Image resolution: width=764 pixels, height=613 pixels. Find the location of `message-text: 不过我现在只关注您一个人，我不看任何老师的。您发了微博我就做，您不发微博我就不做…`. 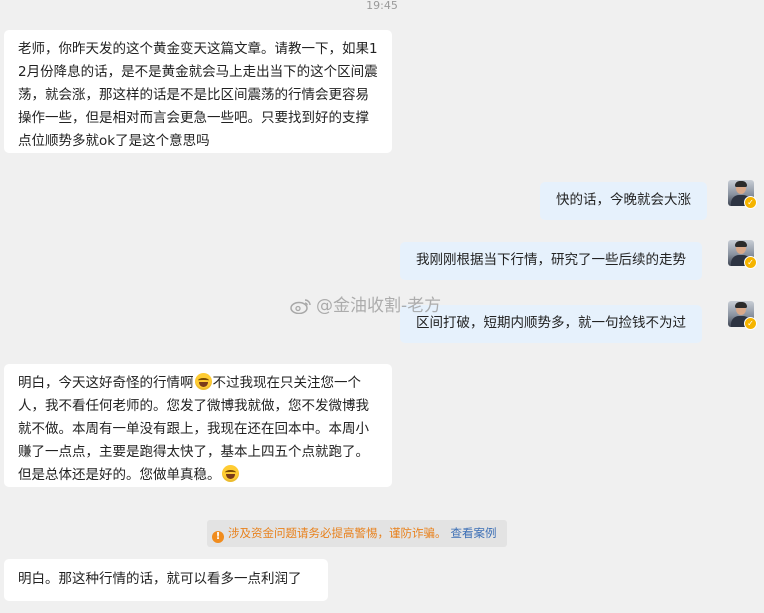

message-text: 不过我现在只关注您一个人，我不看任何老师的。您发了微博我就做，您不发微博我就不做… is located at coordinates (193, 429).